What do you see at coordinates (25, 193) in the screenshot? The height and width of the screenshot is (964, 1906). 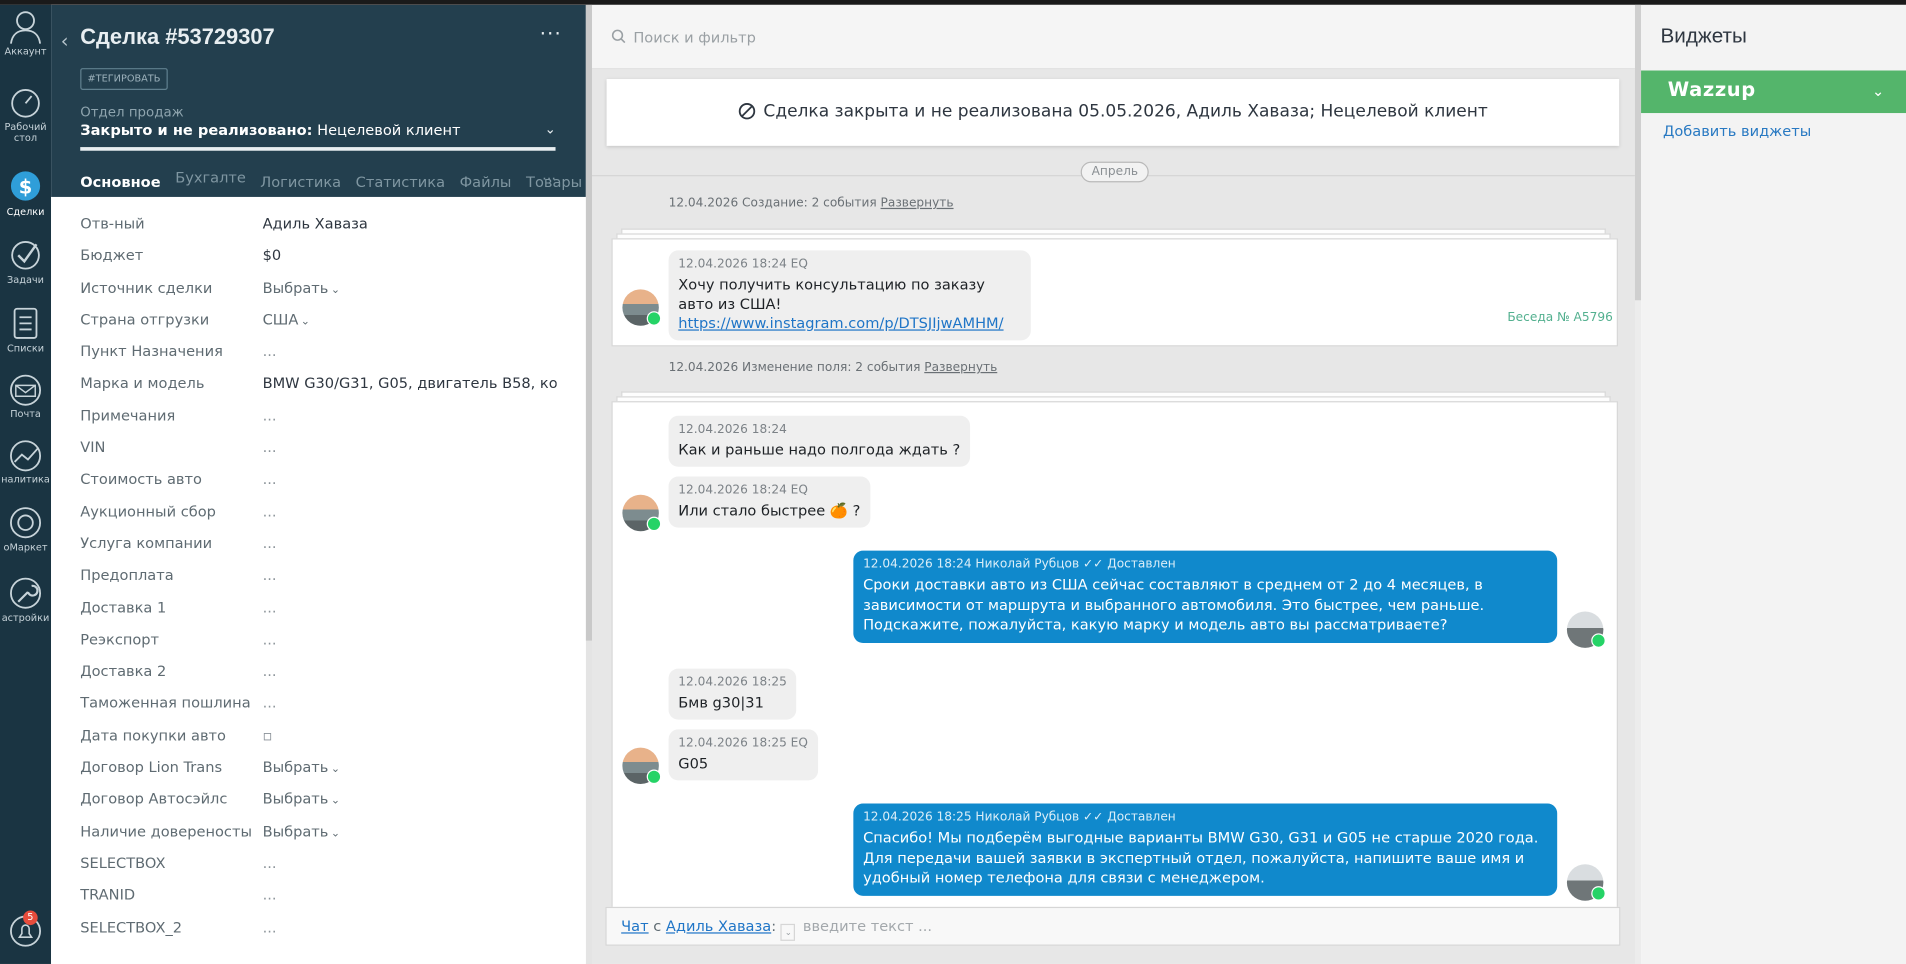 I see `nav-deals: $ Сделки` at bounding box center [25, 193].